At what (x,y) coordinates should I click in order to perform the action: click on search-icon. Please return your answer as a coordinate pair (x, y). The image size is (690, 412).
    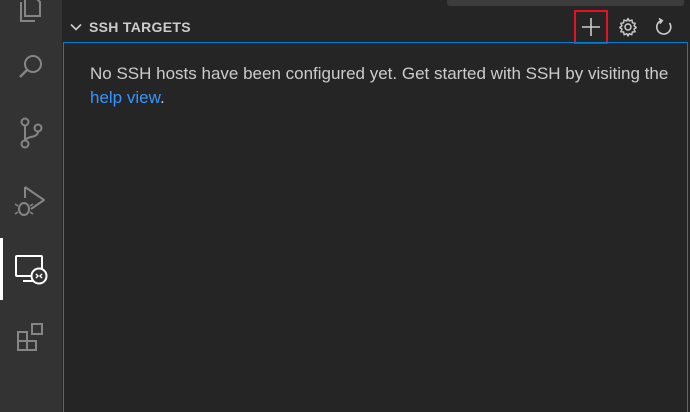
    Looking at the image, I should click on (30, 66).